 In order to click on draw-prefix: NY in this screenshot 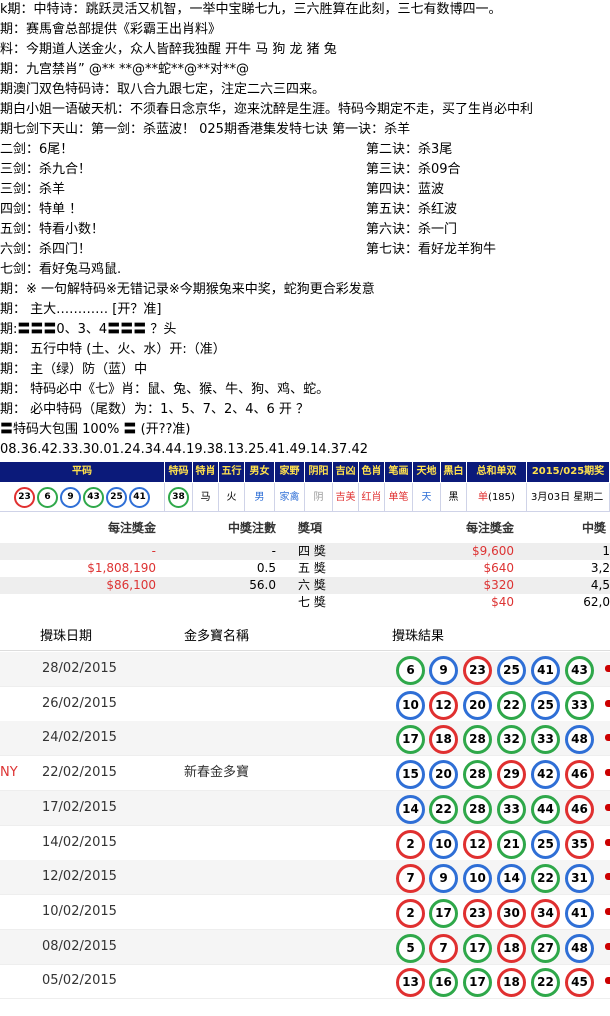, I will do `click(9, 773)`.